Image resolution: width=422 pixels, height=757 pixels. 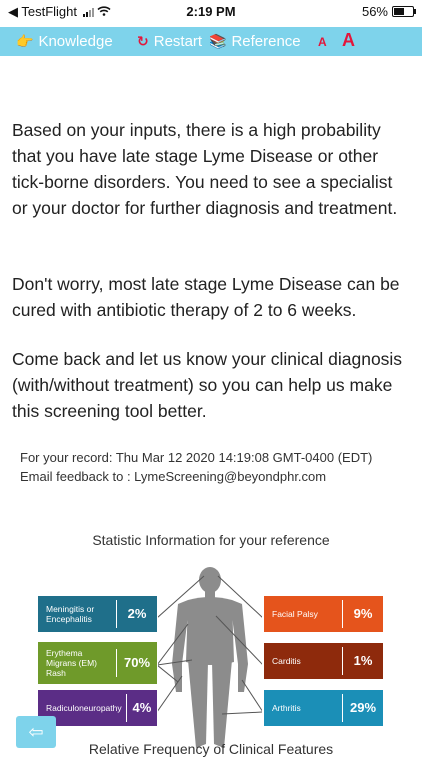 What do you see at coordinates (70, 614) in the screenshot?
I see `feature-label: Meningitis or Encephalitis` at bounding box center [70, 614].